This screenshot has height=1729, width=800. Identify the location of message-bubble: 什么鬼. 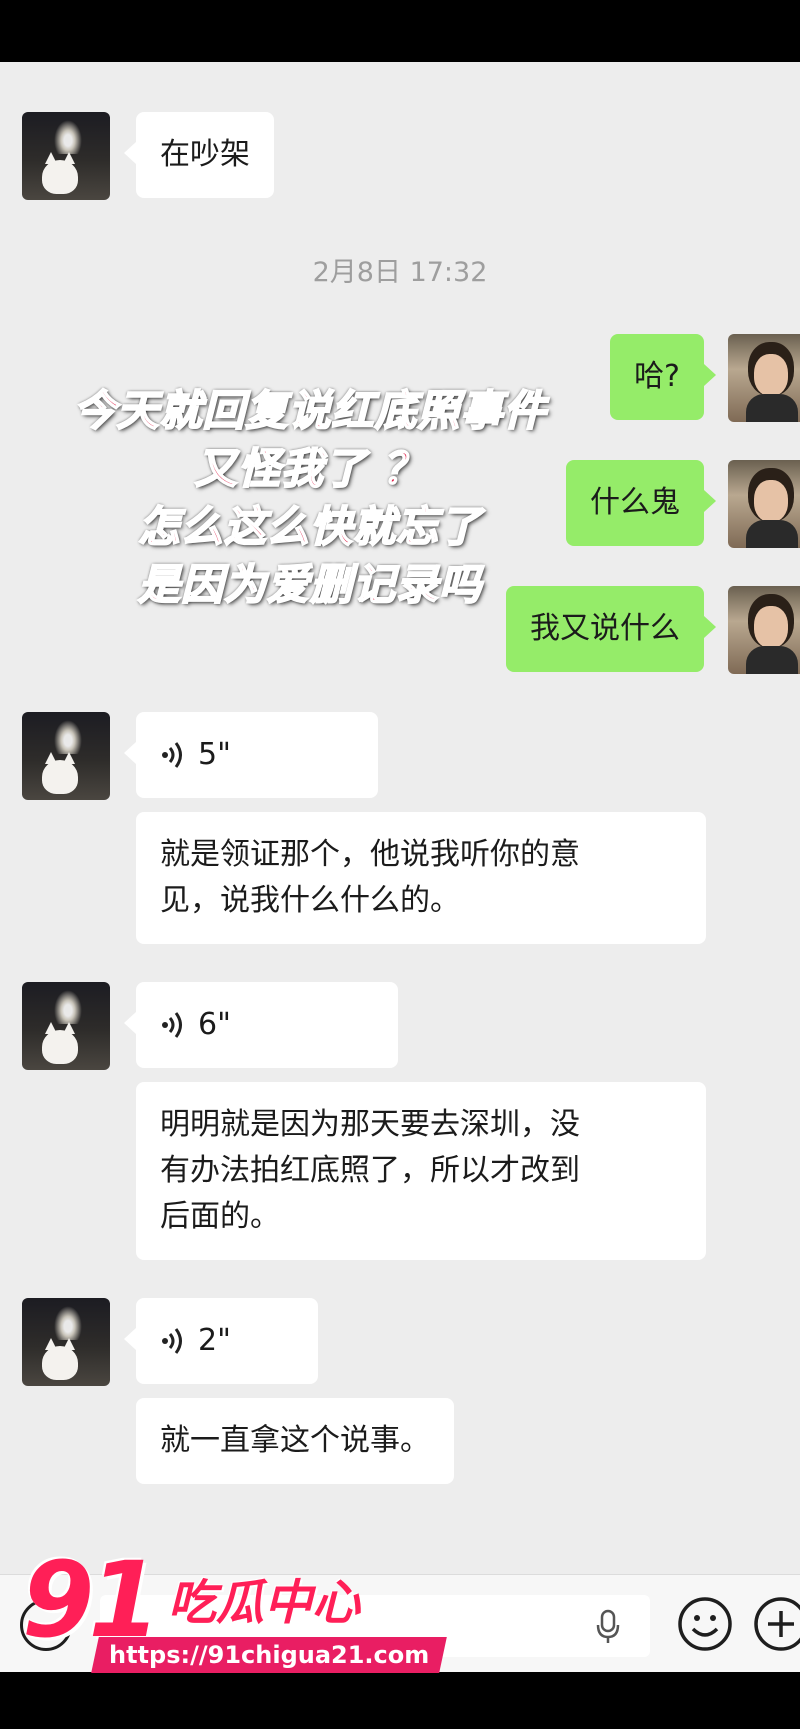
(641, 503).